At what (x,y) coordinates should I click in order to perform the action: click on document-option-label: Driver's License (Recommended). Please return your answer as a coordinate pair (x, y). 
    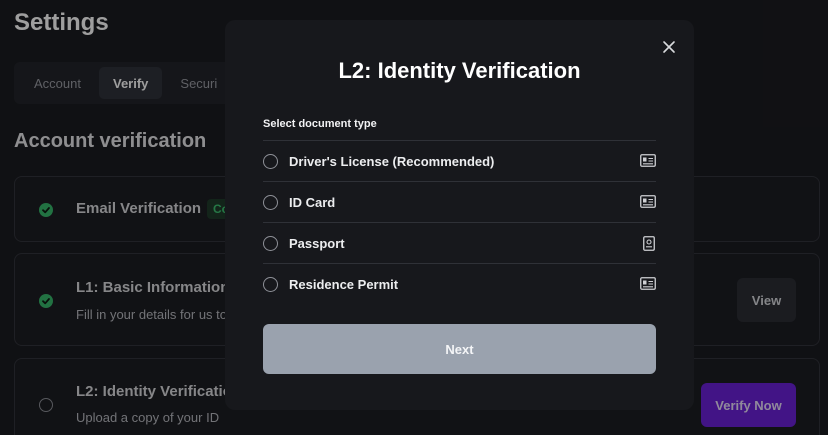
    Looking at the image, I should click on (392, 161).